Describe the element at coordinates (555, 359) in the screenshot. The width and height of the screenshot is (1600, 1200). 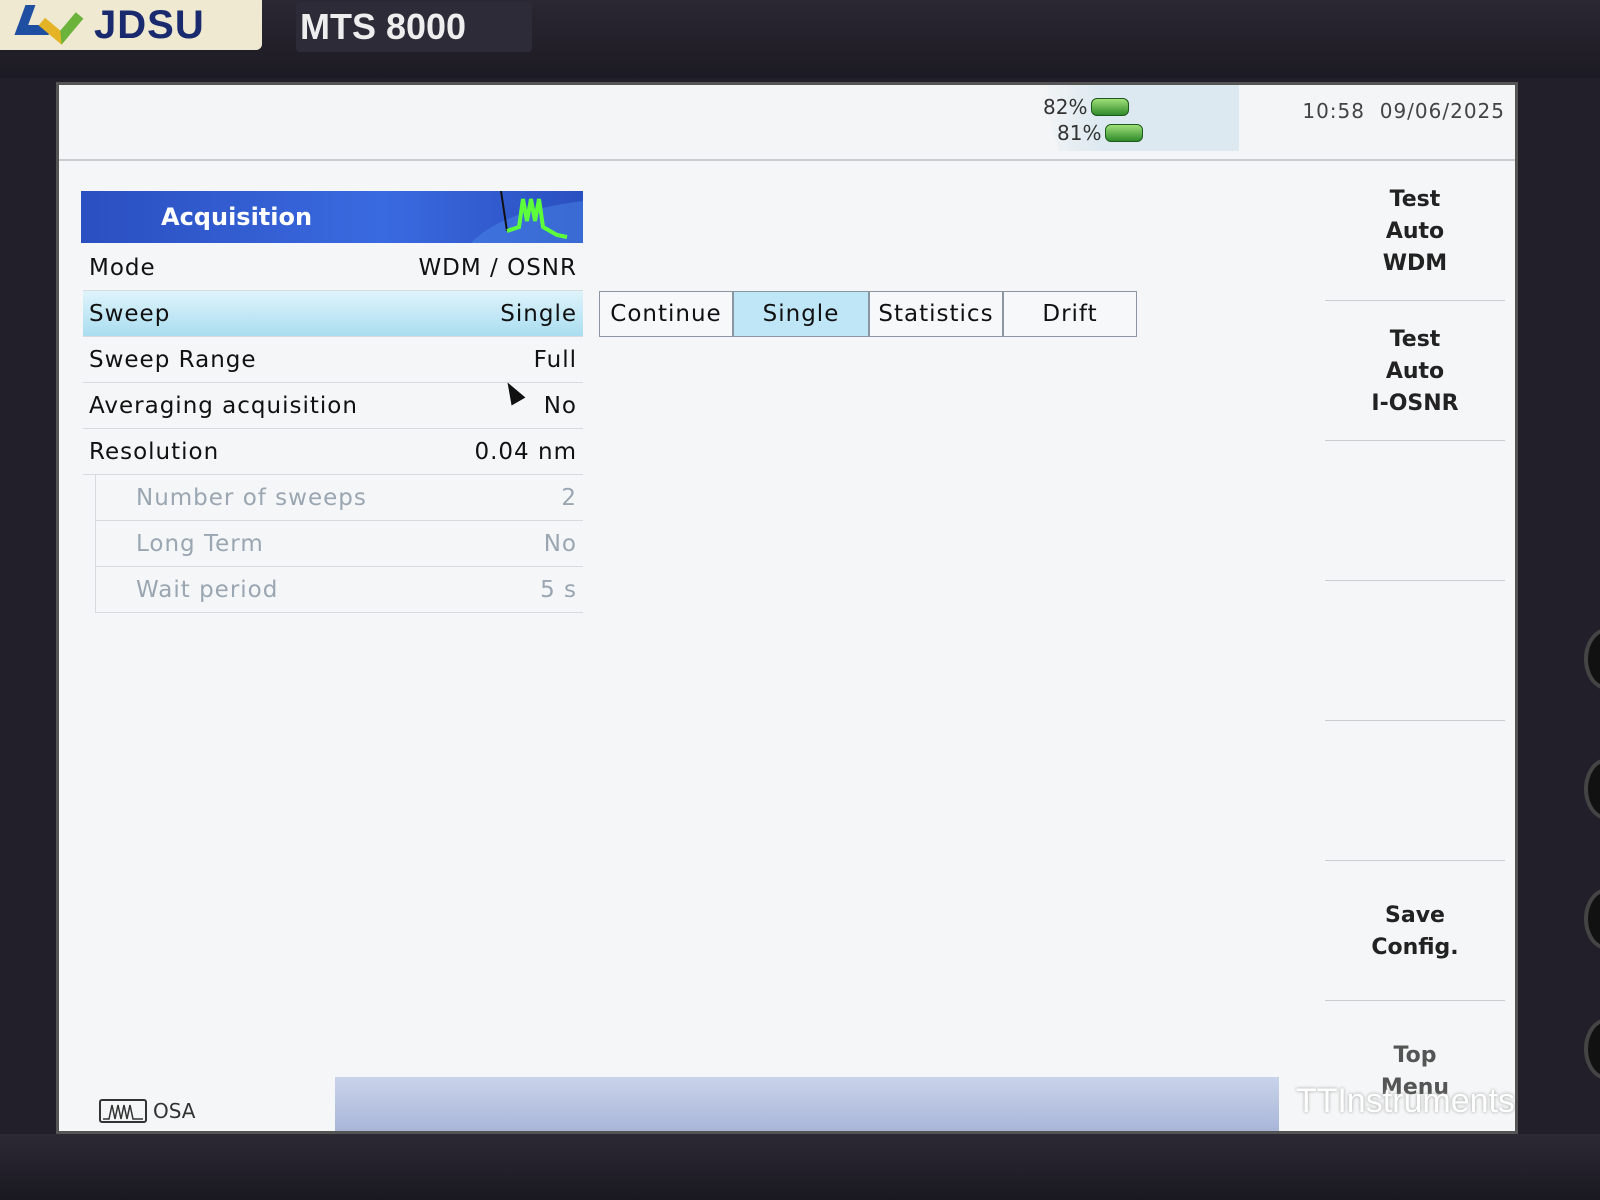
I see `param-value: Full` at that location.